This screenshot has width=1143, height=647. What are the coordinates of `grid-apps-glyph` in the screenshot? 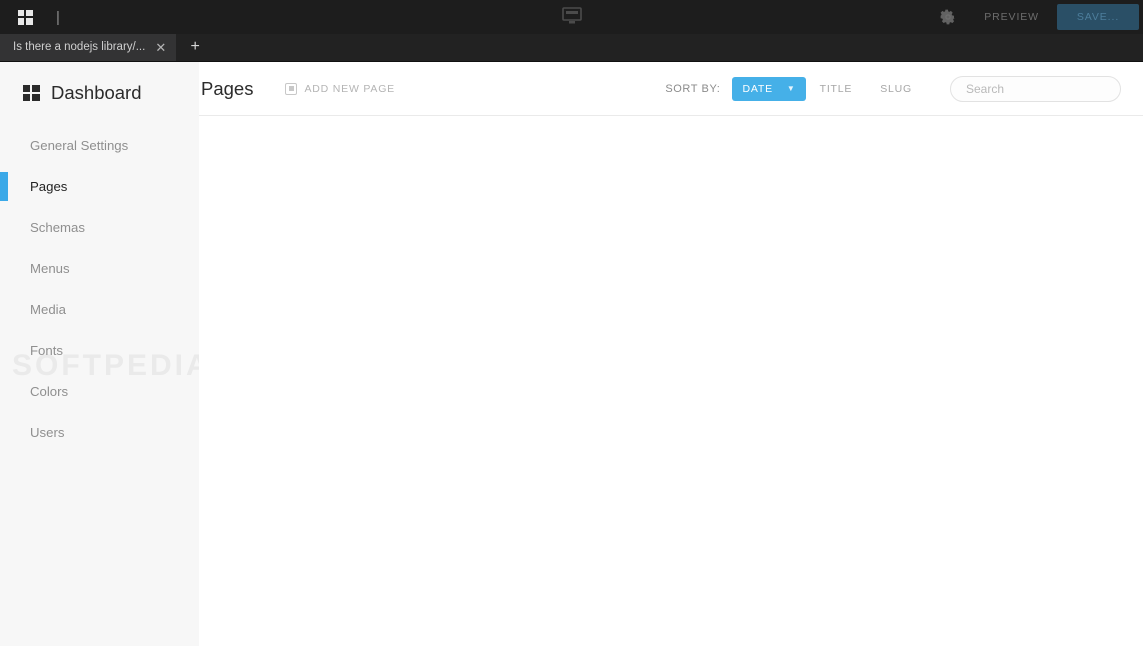 It's located at (25, 17).